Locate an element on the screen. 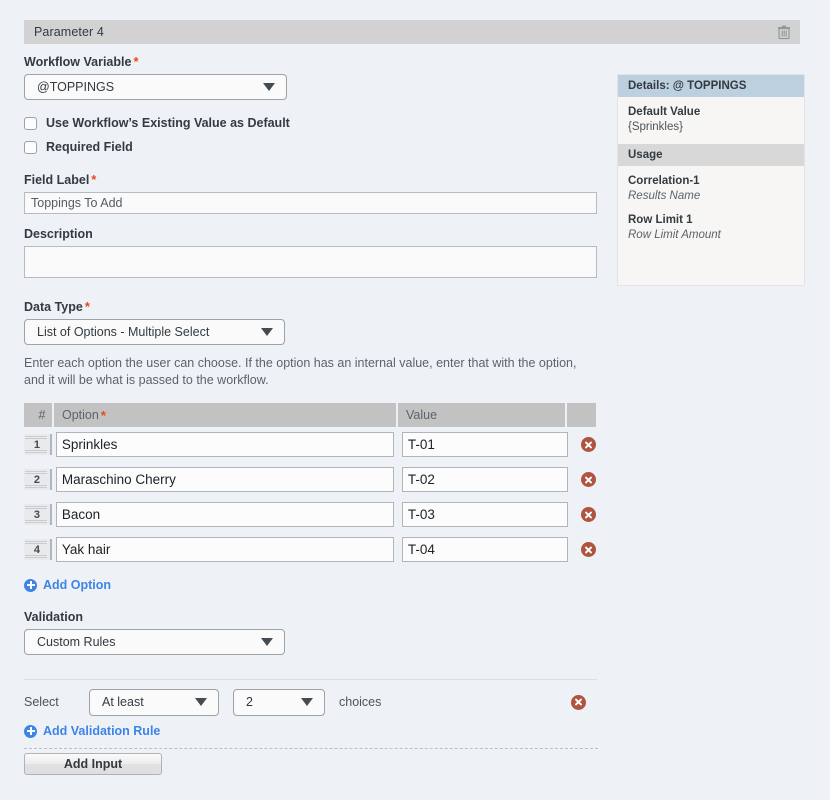 The height and width of the screenshot is (800, 830). usage-entry: Row Limit 1 Row Limit Amount is located at coordinates (711, 228).